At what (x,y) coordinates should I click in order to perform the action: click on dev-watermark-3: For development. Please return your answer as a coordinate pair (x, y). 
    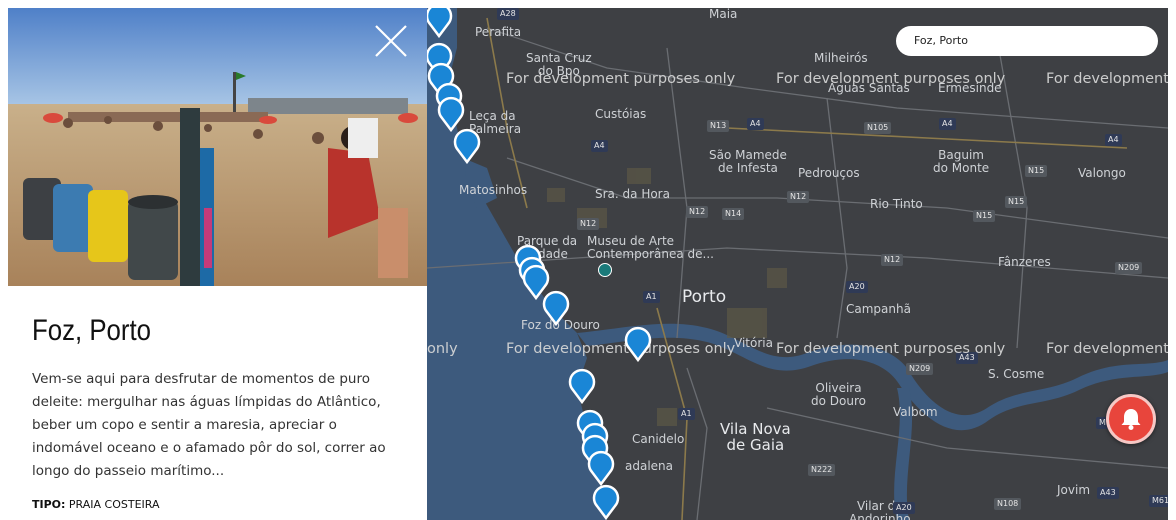
    Looking at the image, I should click on (1107, 79).